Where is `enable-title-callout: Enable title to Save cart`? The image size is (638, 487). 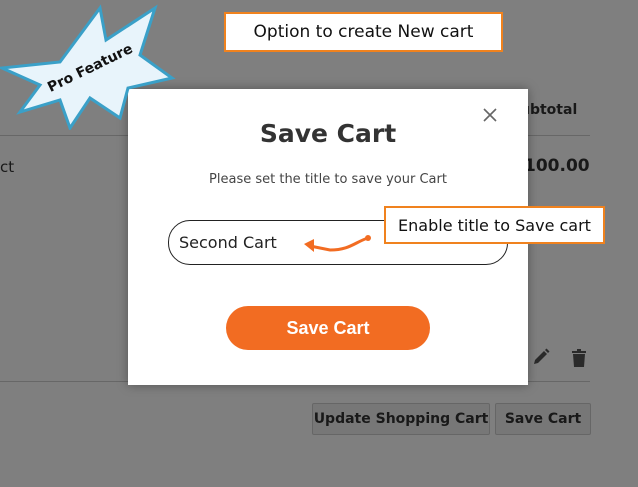
enable-title-callout: Enable title to Save cart is located at coordinates (494, 225).